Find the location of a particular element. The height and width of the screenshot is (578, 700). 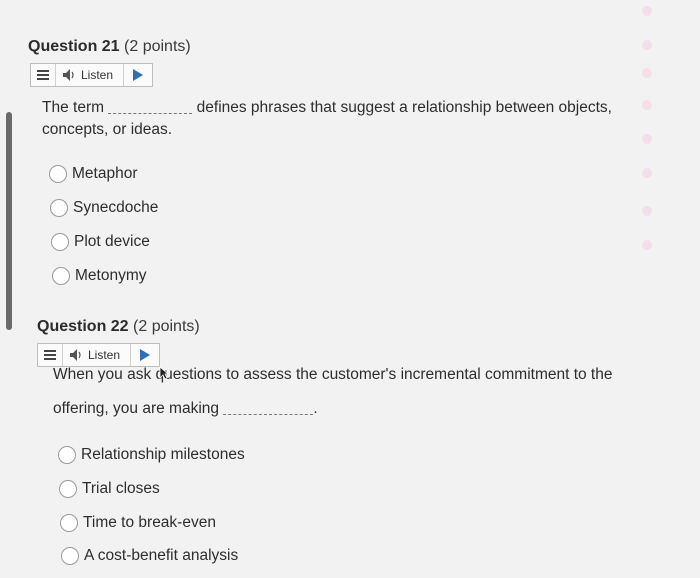

option-plot-device: Plot device is located at coordinates (100, 242).